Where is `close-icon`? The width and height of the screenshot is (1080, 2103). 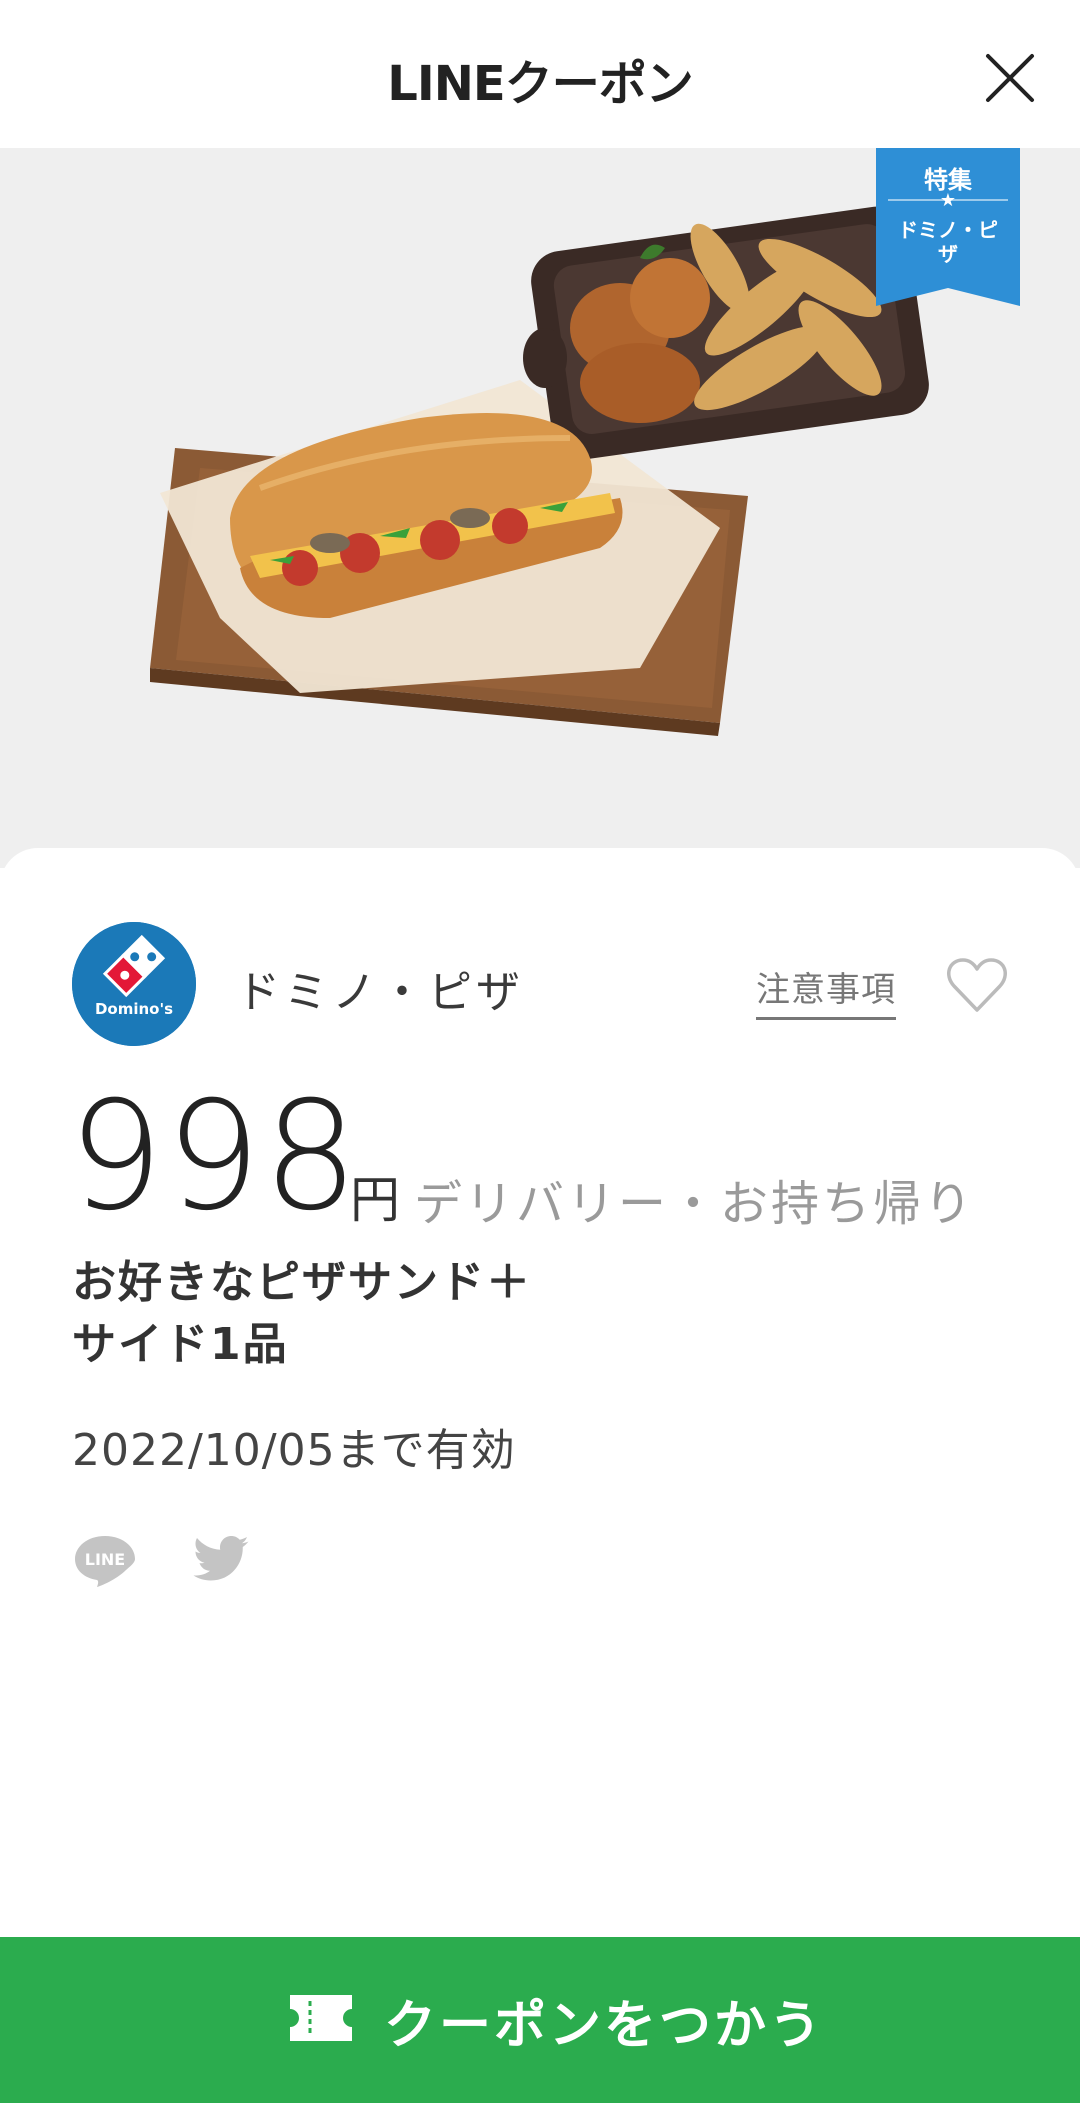 close-icon is located at coordinates (1010, 78).